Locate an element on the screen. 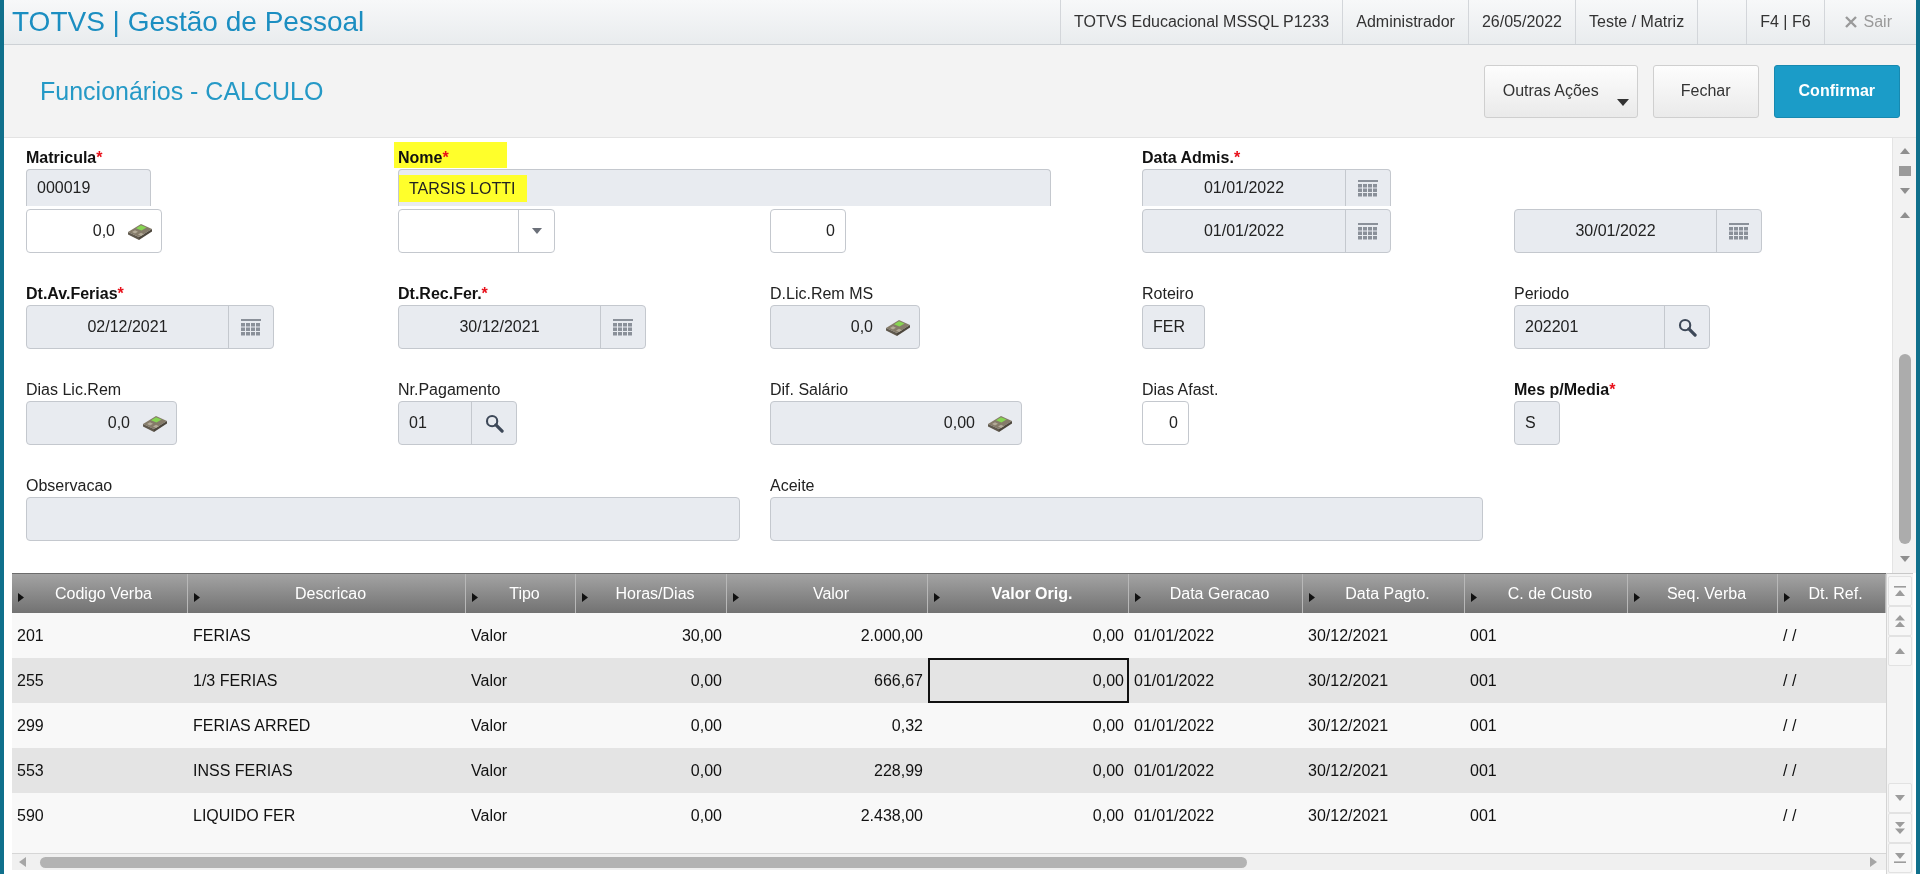 The width and height of the screenshot is (1920, 874). date-field: 30/01/2022 is located at coordinates (1638, 231).